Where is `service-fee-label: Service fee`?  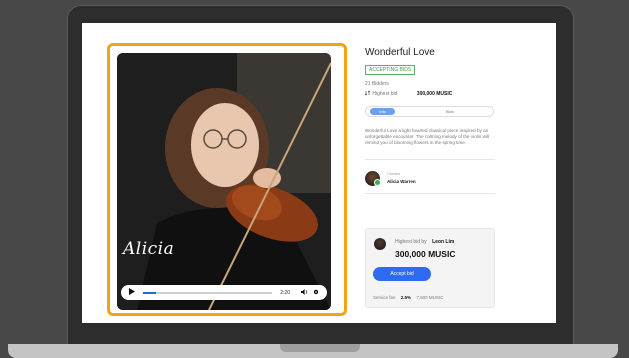
service-fee-label: Service fee is located at coordinates (384, 297).